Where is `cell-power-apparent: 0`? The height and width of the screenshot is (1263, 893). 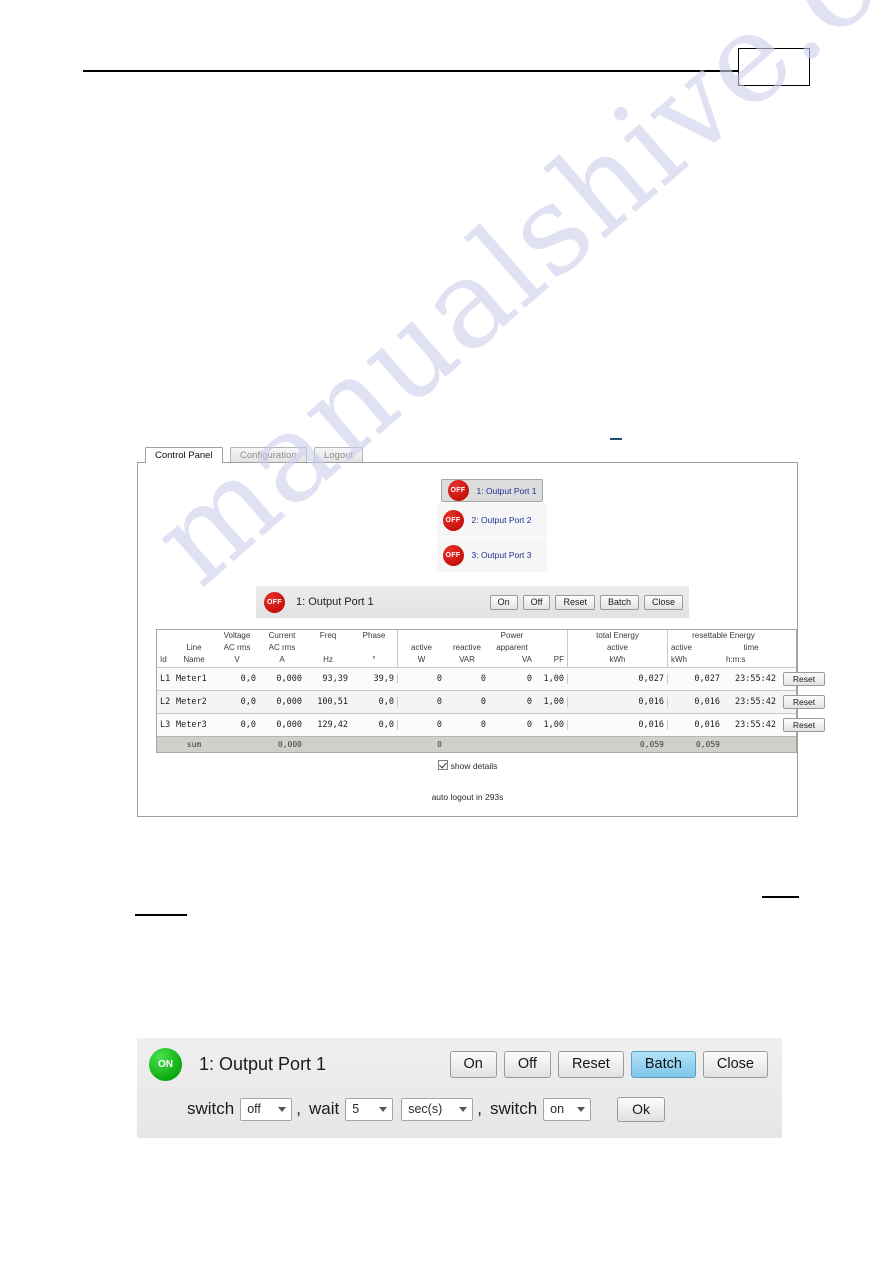
cell-power-apparent: 0 is located at coordinates (529, 725).